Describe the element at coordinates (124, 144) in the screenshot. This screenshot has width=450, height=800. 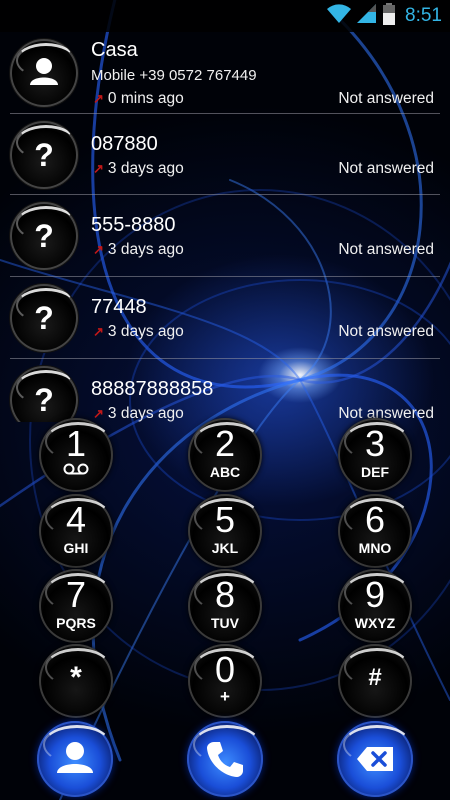
I see `contact-number: 087880` at that location.